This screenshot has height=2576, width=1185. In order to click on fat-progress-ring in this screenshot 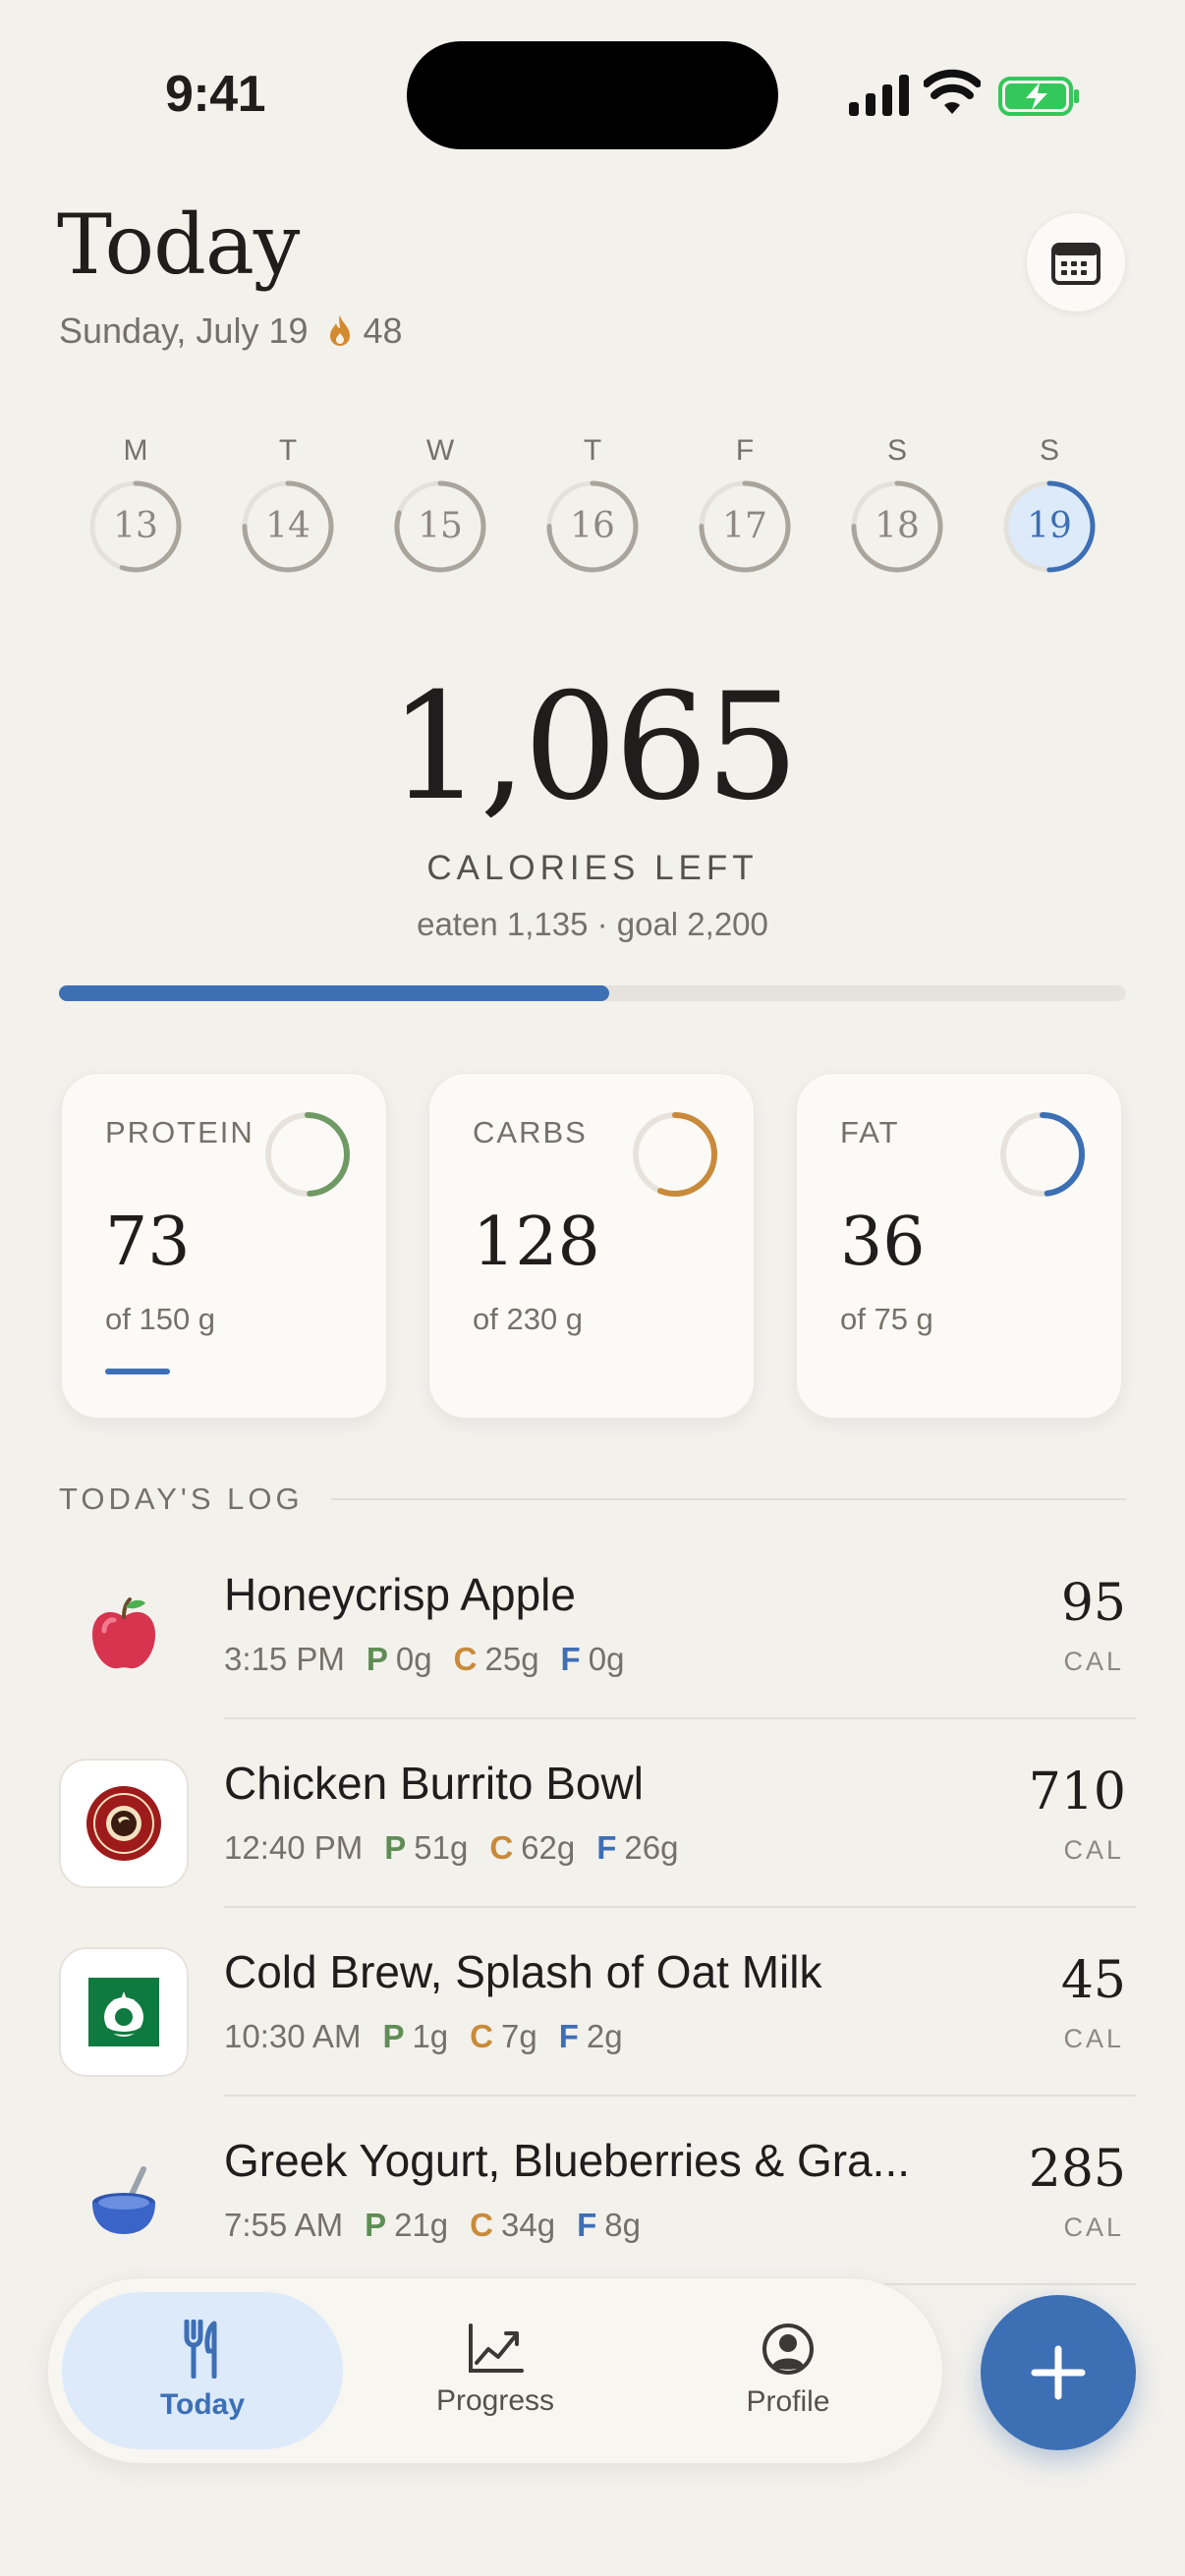, I will do `click(1042, 1154)`.